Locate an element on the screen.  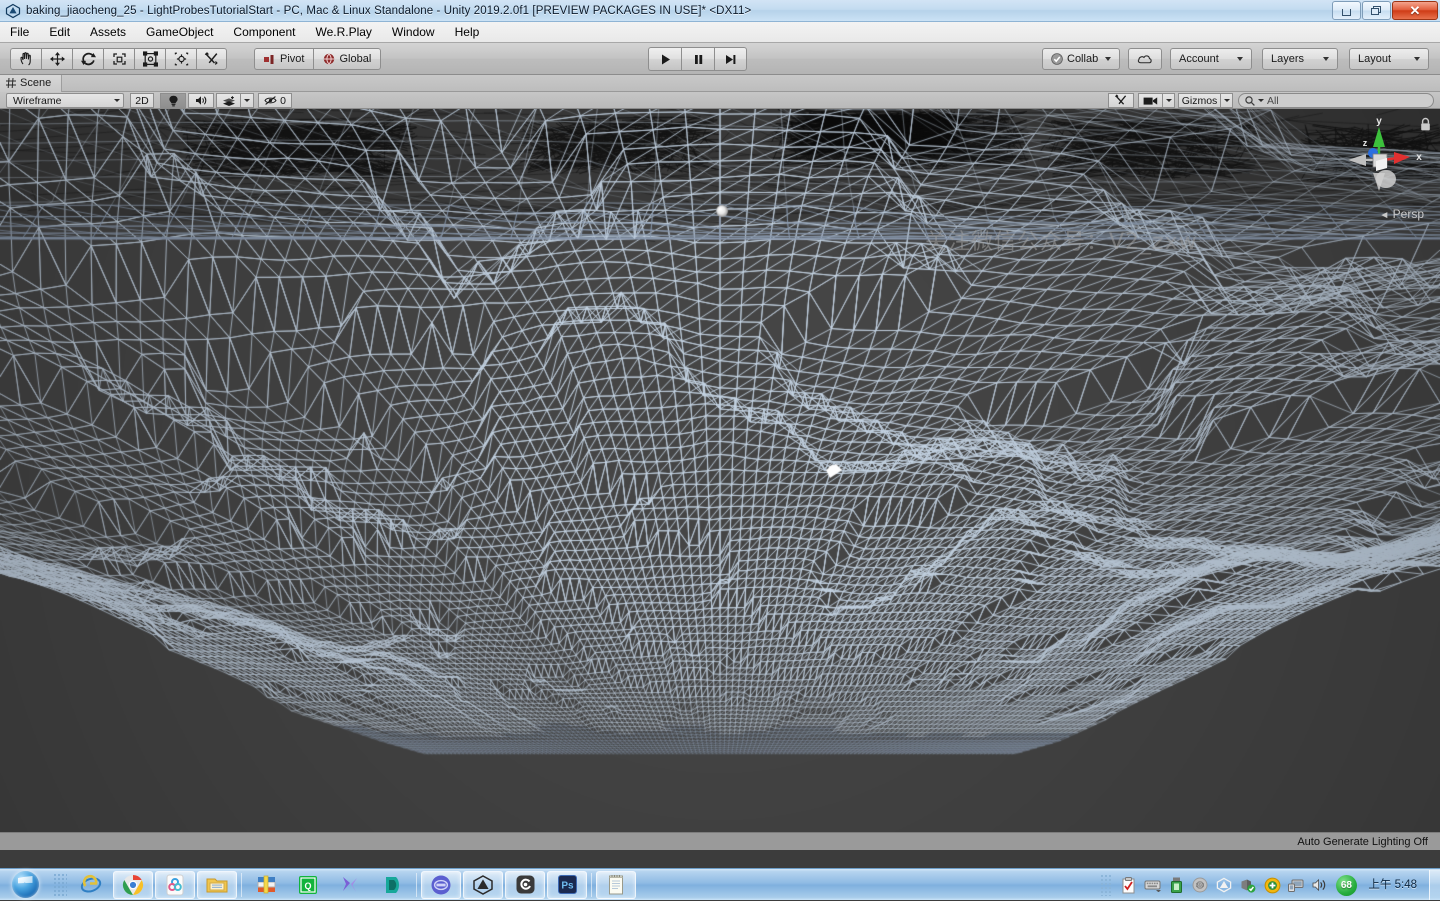
taskbar-file-explorer-icon is located at coordinates (217, 884).